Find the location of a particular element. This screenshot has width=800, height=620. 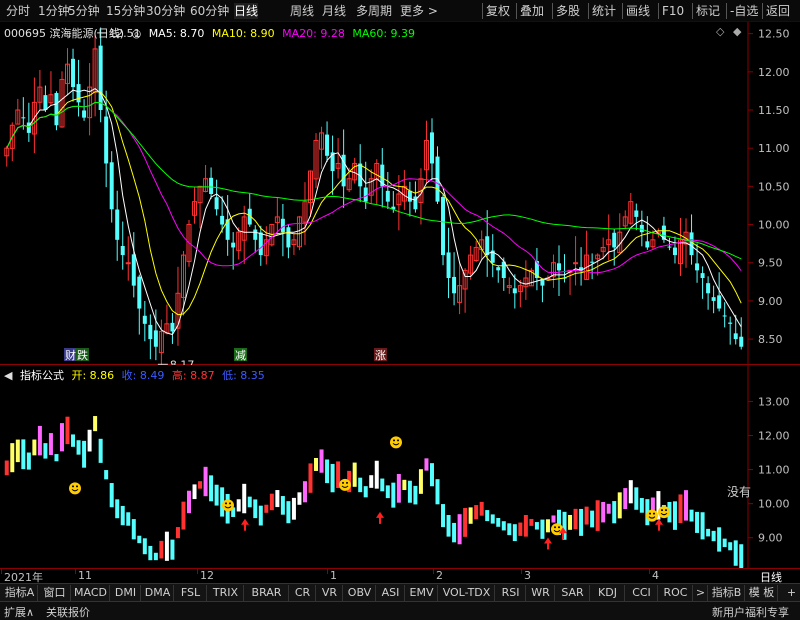

period-tab-0: 分时 is located at coordinates (18, 11).